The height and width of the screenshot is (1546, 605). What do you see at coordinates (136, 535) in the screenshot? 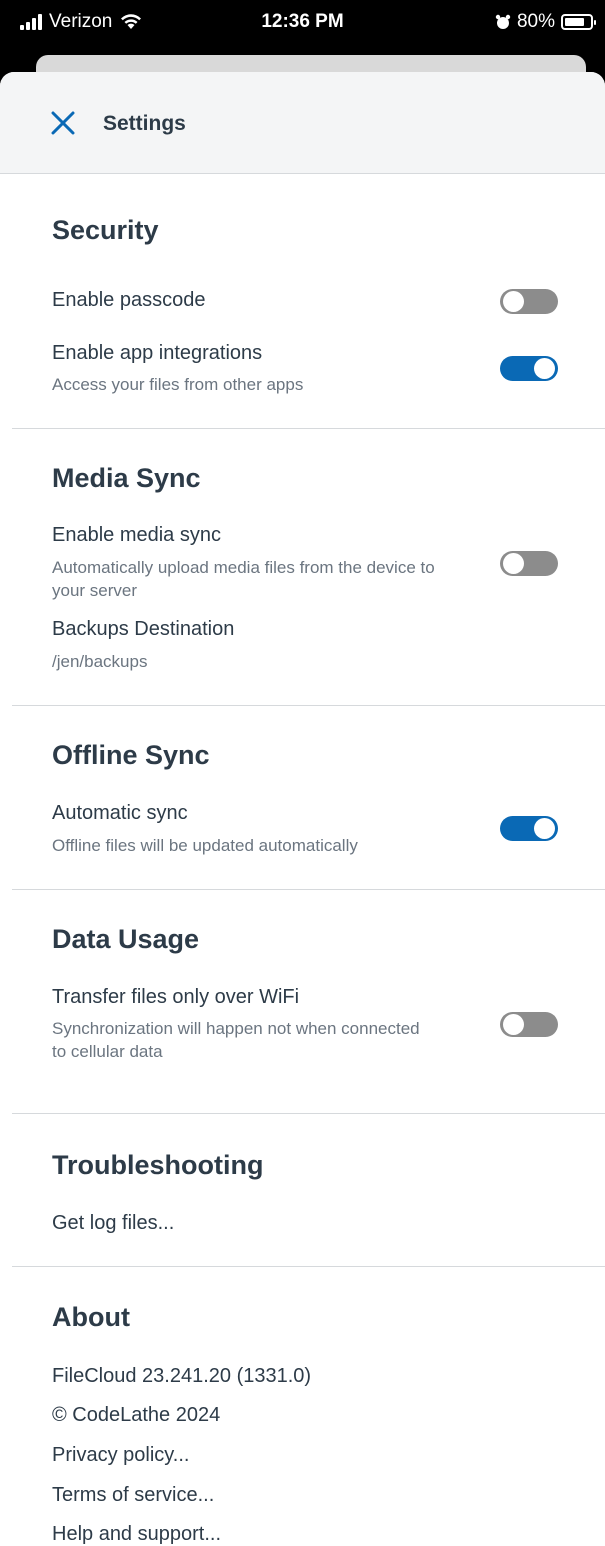
I see `media-sync-label: Enable media sync` at bounding box center [136, 535].